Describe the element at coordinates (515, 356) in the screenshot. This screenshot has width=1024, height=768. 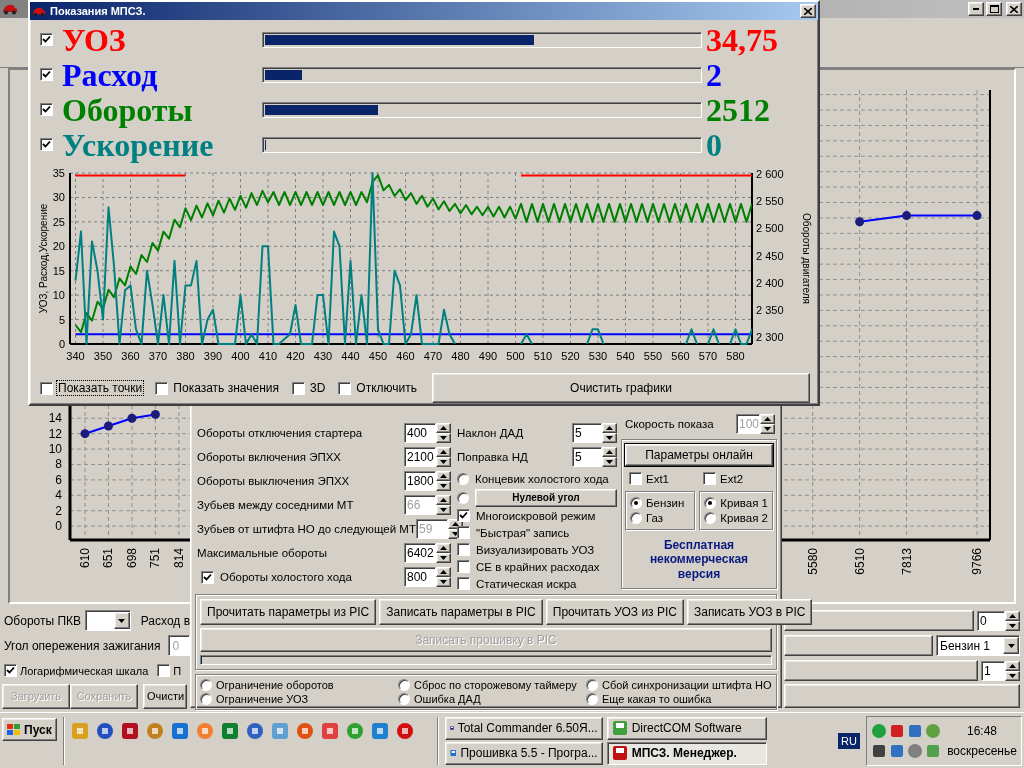
I see `tick-label: 500` at that location.